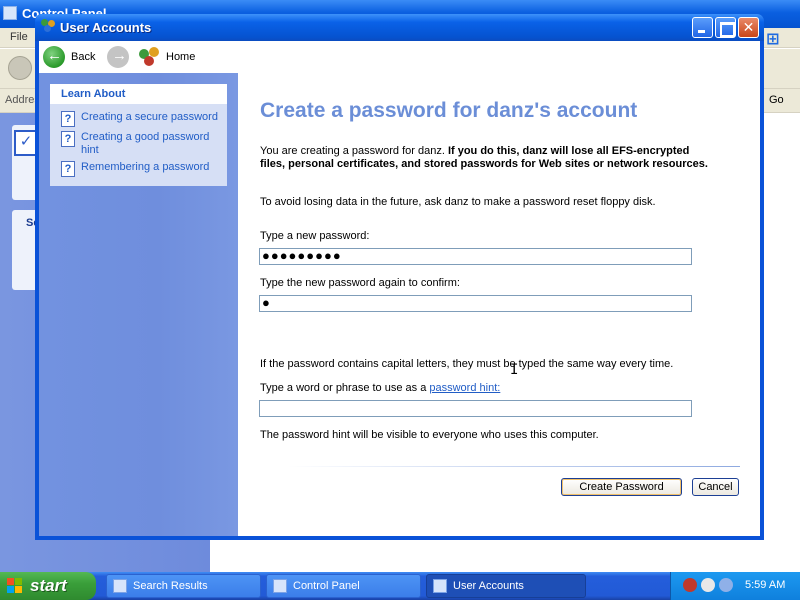  I want to click on new-password-label: Type a new password:, so click(315, 236).